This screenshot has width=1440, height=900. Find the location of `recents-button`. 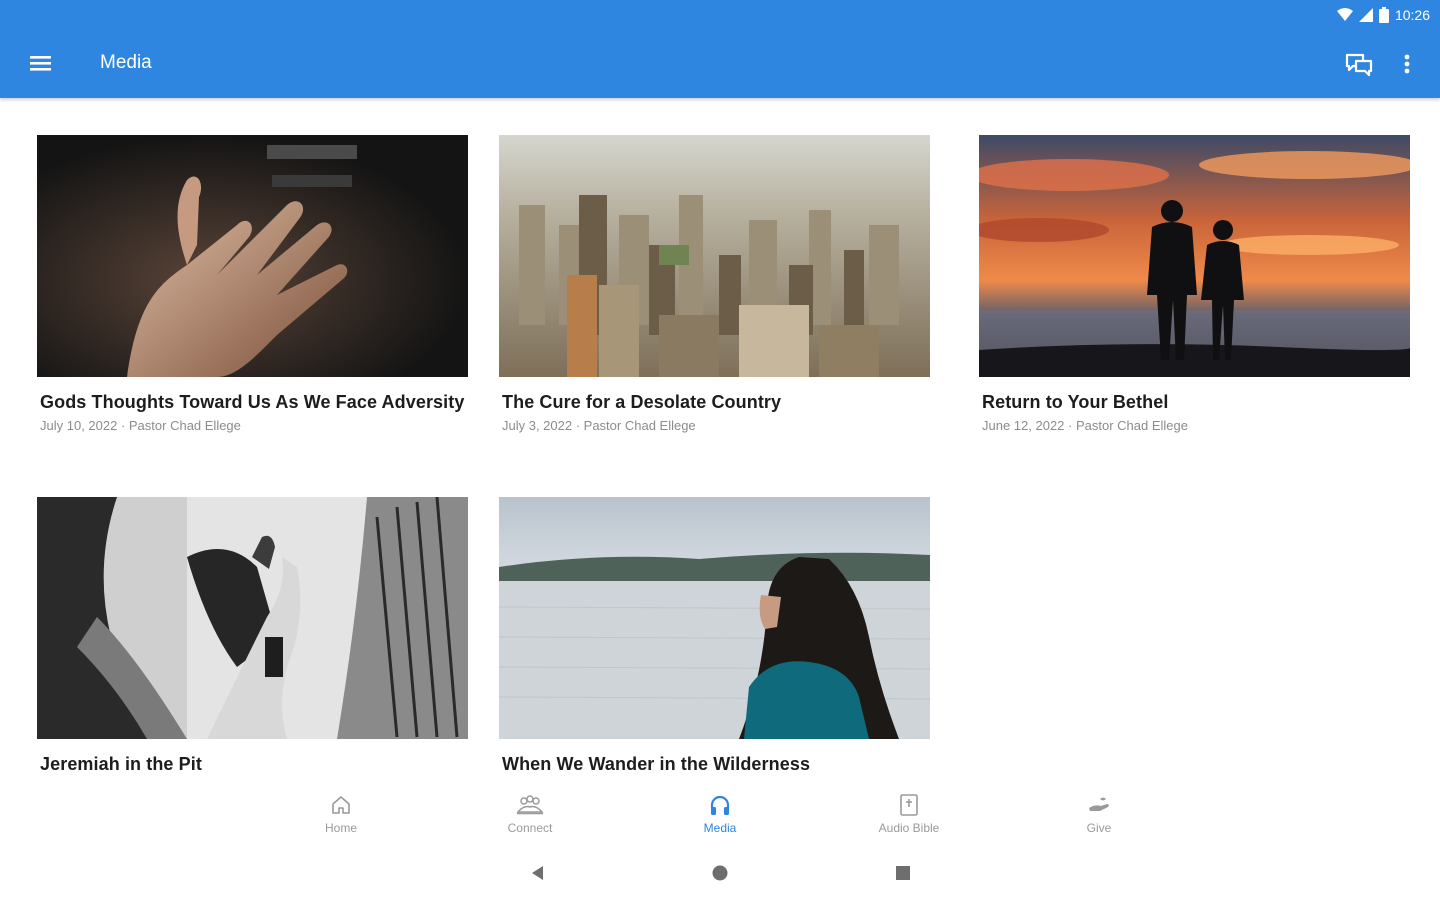

recents-button is located at coordinates (903, 873).